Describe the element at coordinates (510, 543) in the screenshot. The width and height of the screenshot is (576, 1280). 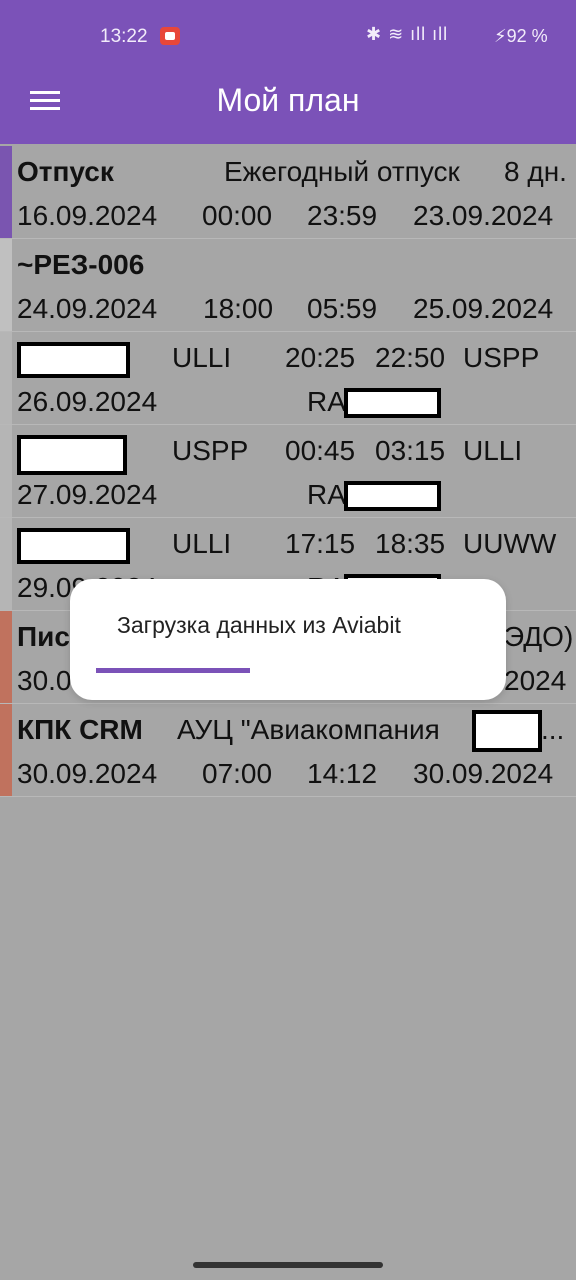
I see `arrival-airport: UUWW` at that location.